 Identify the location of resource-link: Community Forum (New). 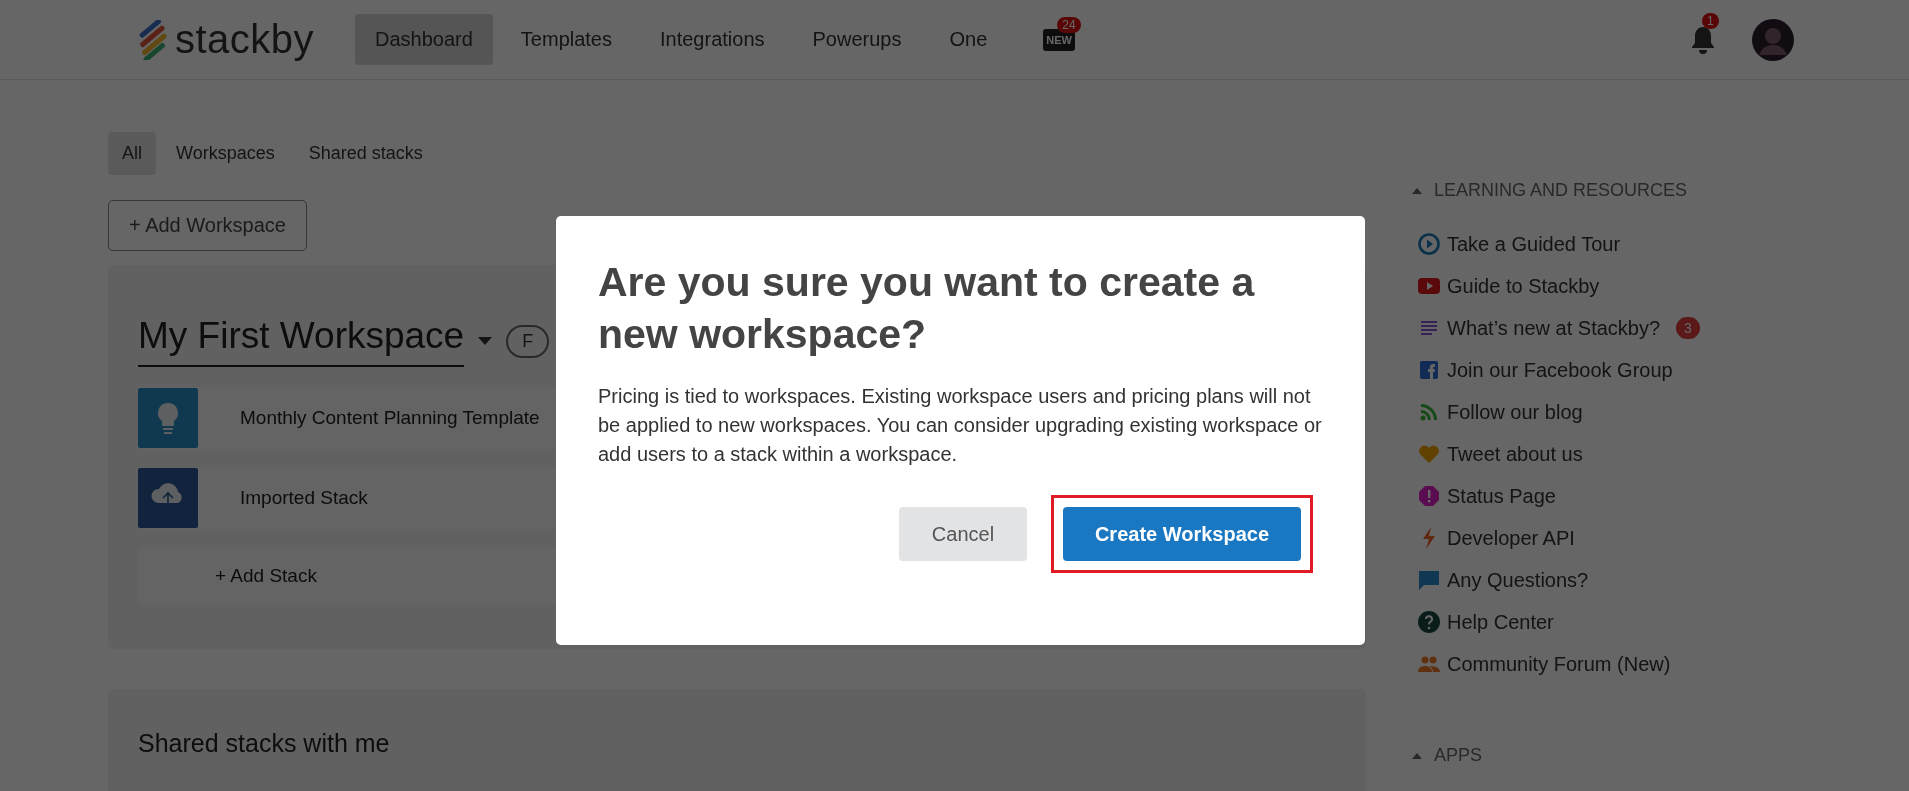
(1558, 664).